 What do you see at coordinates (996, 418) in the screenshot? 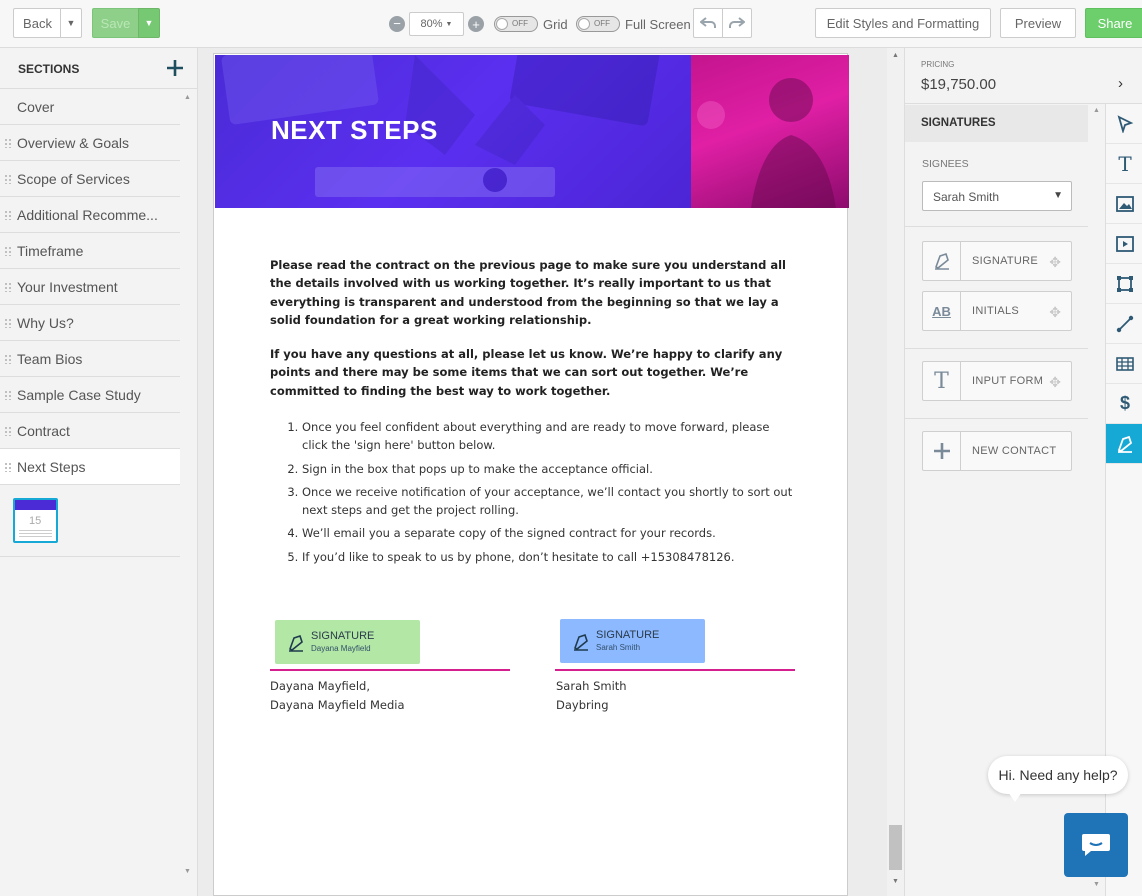
I see `divider` at bounding box center [996, 418].